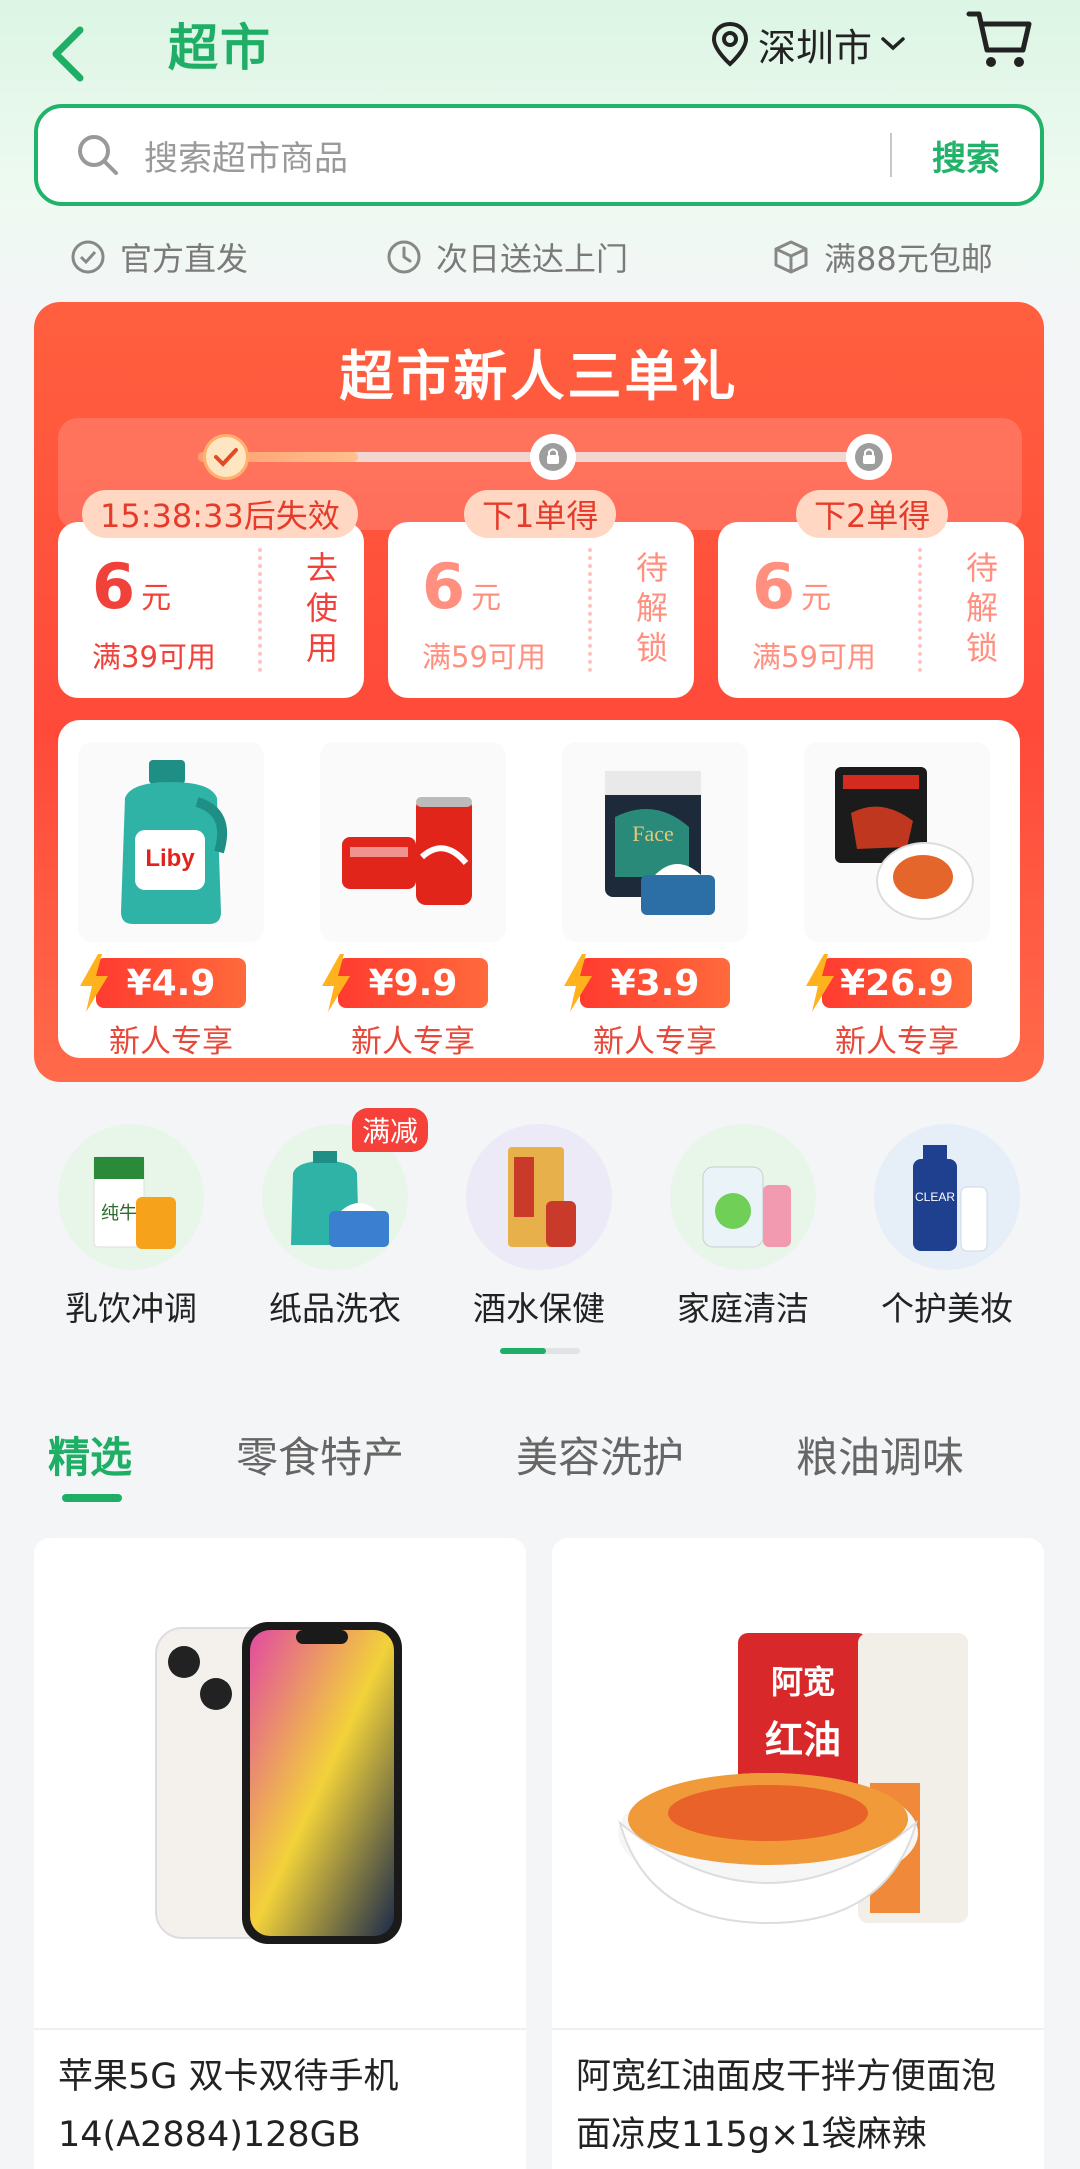 Image resolution: width=1080 pixels, height=2169 pixels. I want to click on benefit-label: 官方直发, so click(184, 259).